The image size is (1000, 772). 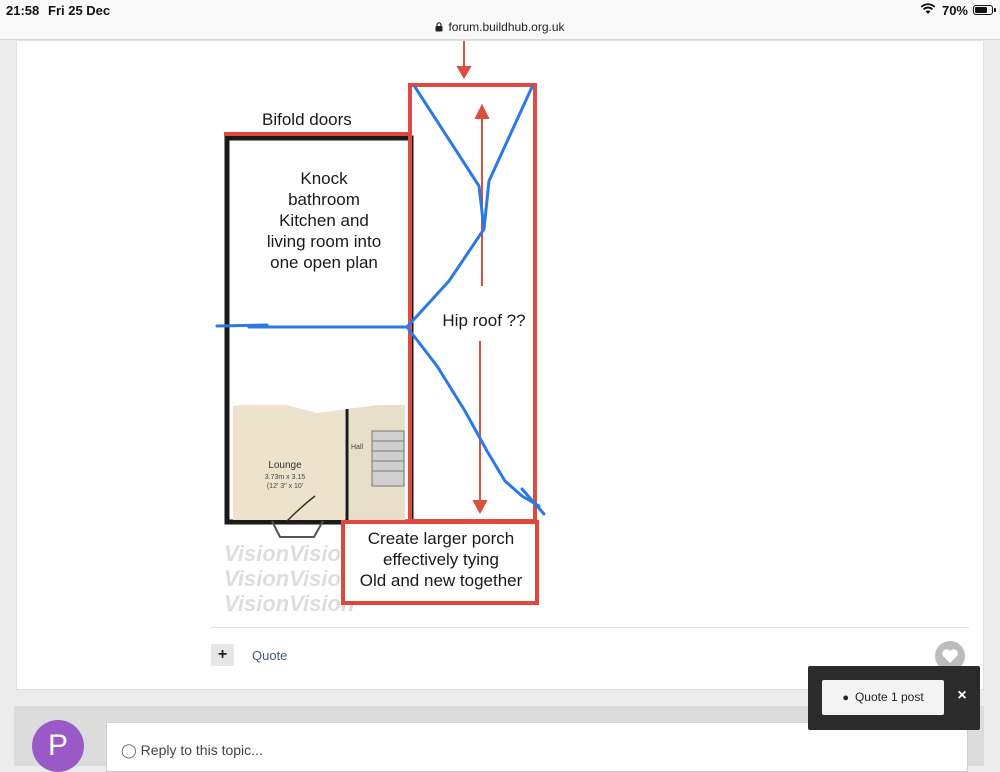 I want to click on lounge-label: Lounge, so click(x=285, y=465).